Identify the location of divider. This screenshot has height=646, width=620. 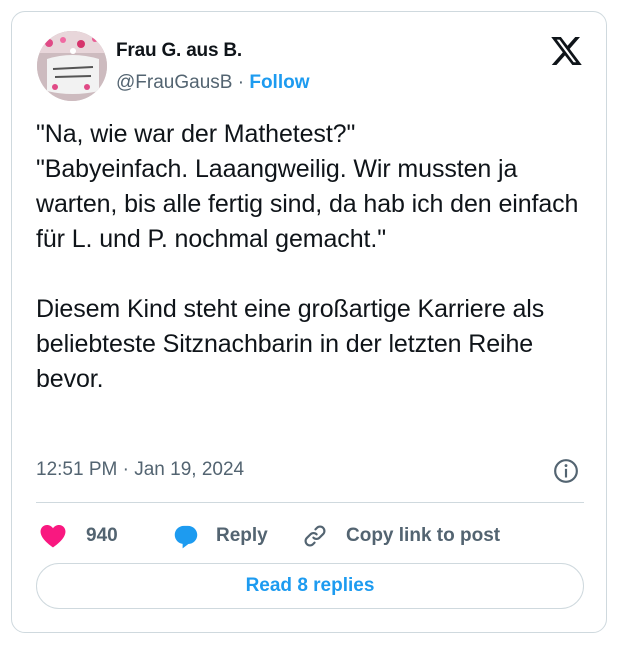
(310, 502).